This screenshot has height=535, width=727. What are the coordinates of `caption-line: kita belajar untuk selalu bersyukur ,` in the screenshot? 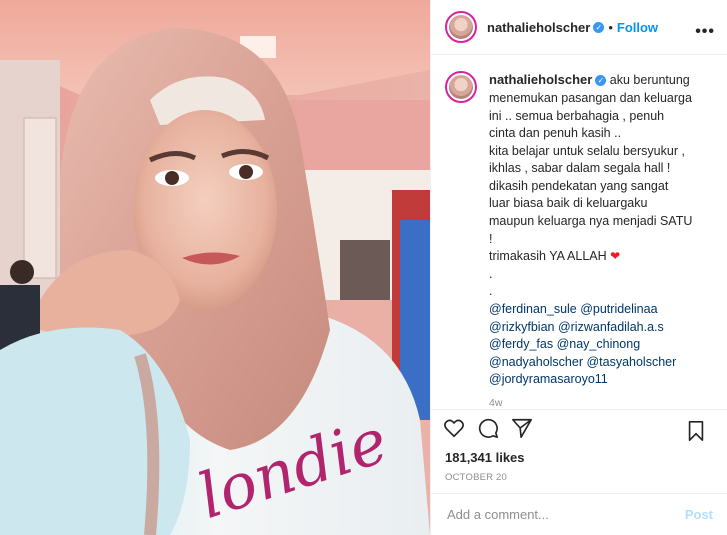 It's located at (587, 150).